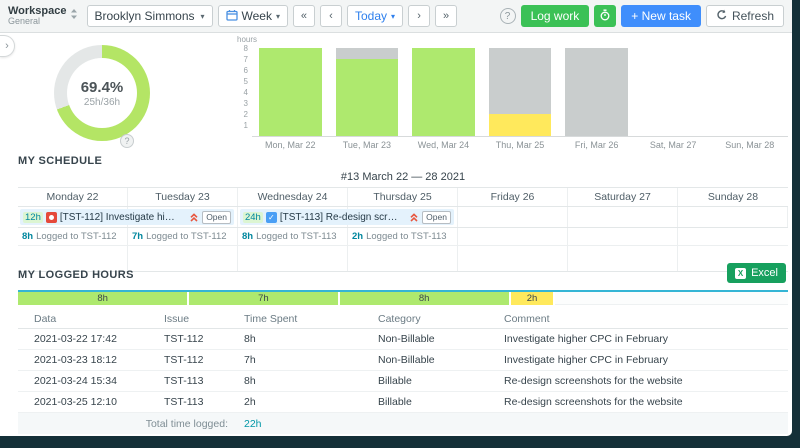 The width and height of the screenshot is (800, 448). What do you see at coordinates (661, 16) in the screenshot?
I see `new-task-button: + New task` at bounding box center [661, 16].